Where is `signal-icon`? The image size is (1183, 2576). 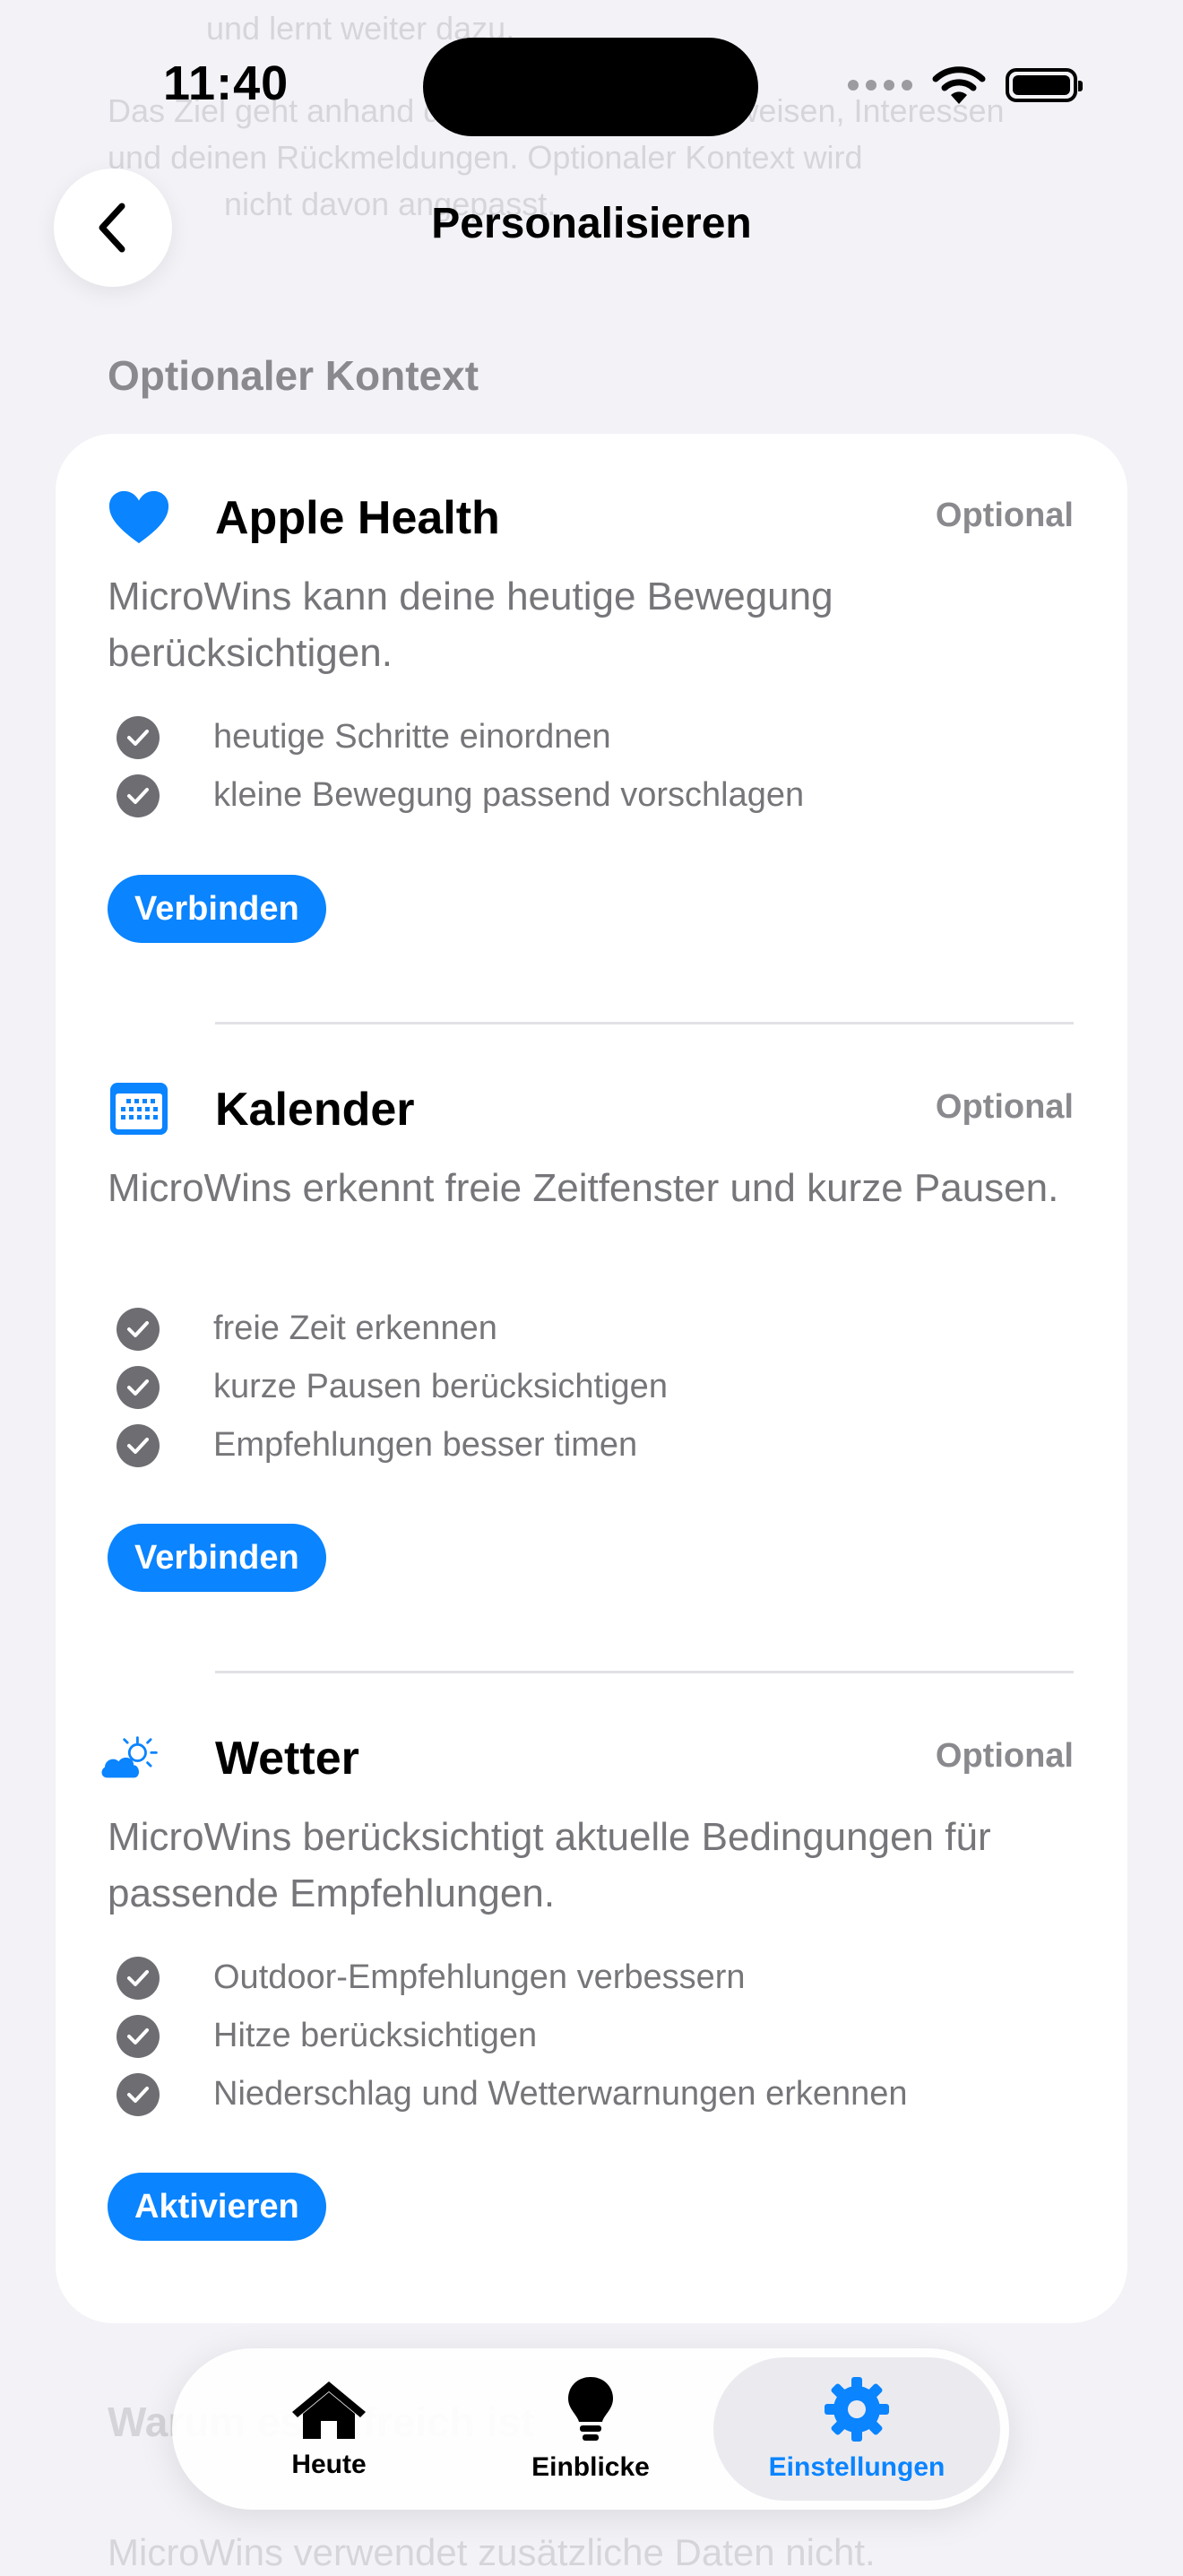
signal-icon is located at coordinates (880, 85).